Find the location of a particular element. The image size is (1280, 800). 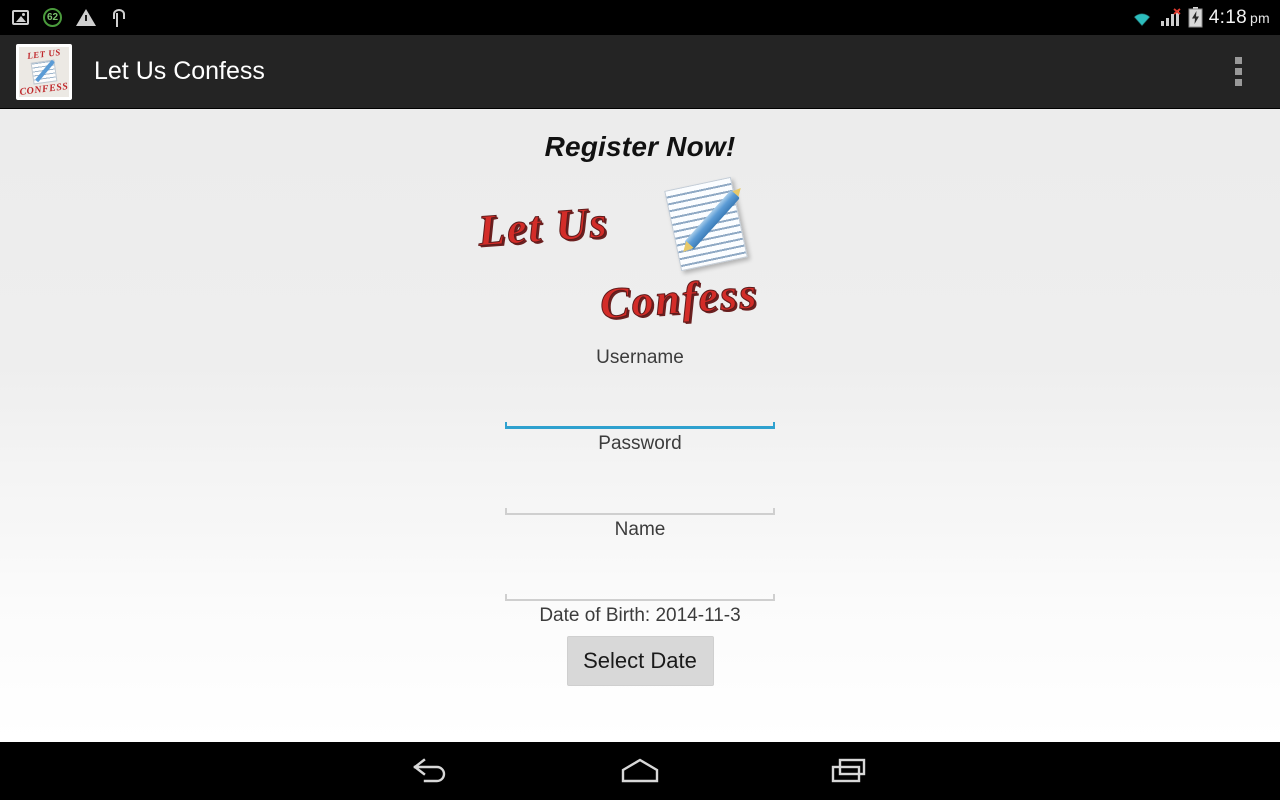

name-input is located at coordinates (640, 578).